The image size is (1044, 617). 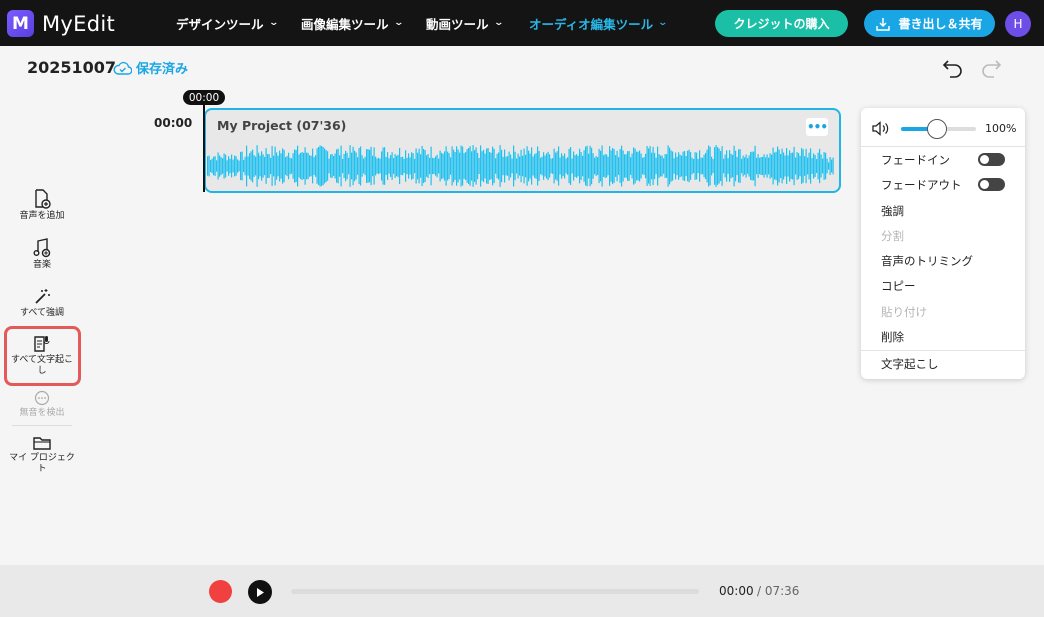 What do you see at coordinates (927, 261) in the screenshot?
I see `menu-trim-audio: 音声のトリミング` at bounding box center [927, 261].